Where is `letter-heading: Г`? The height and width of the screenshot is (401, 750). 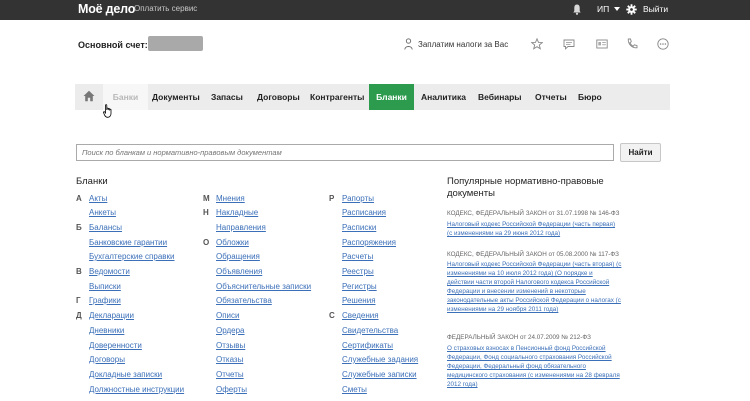
letter-heading: Г is located at coordinates (78, 300).